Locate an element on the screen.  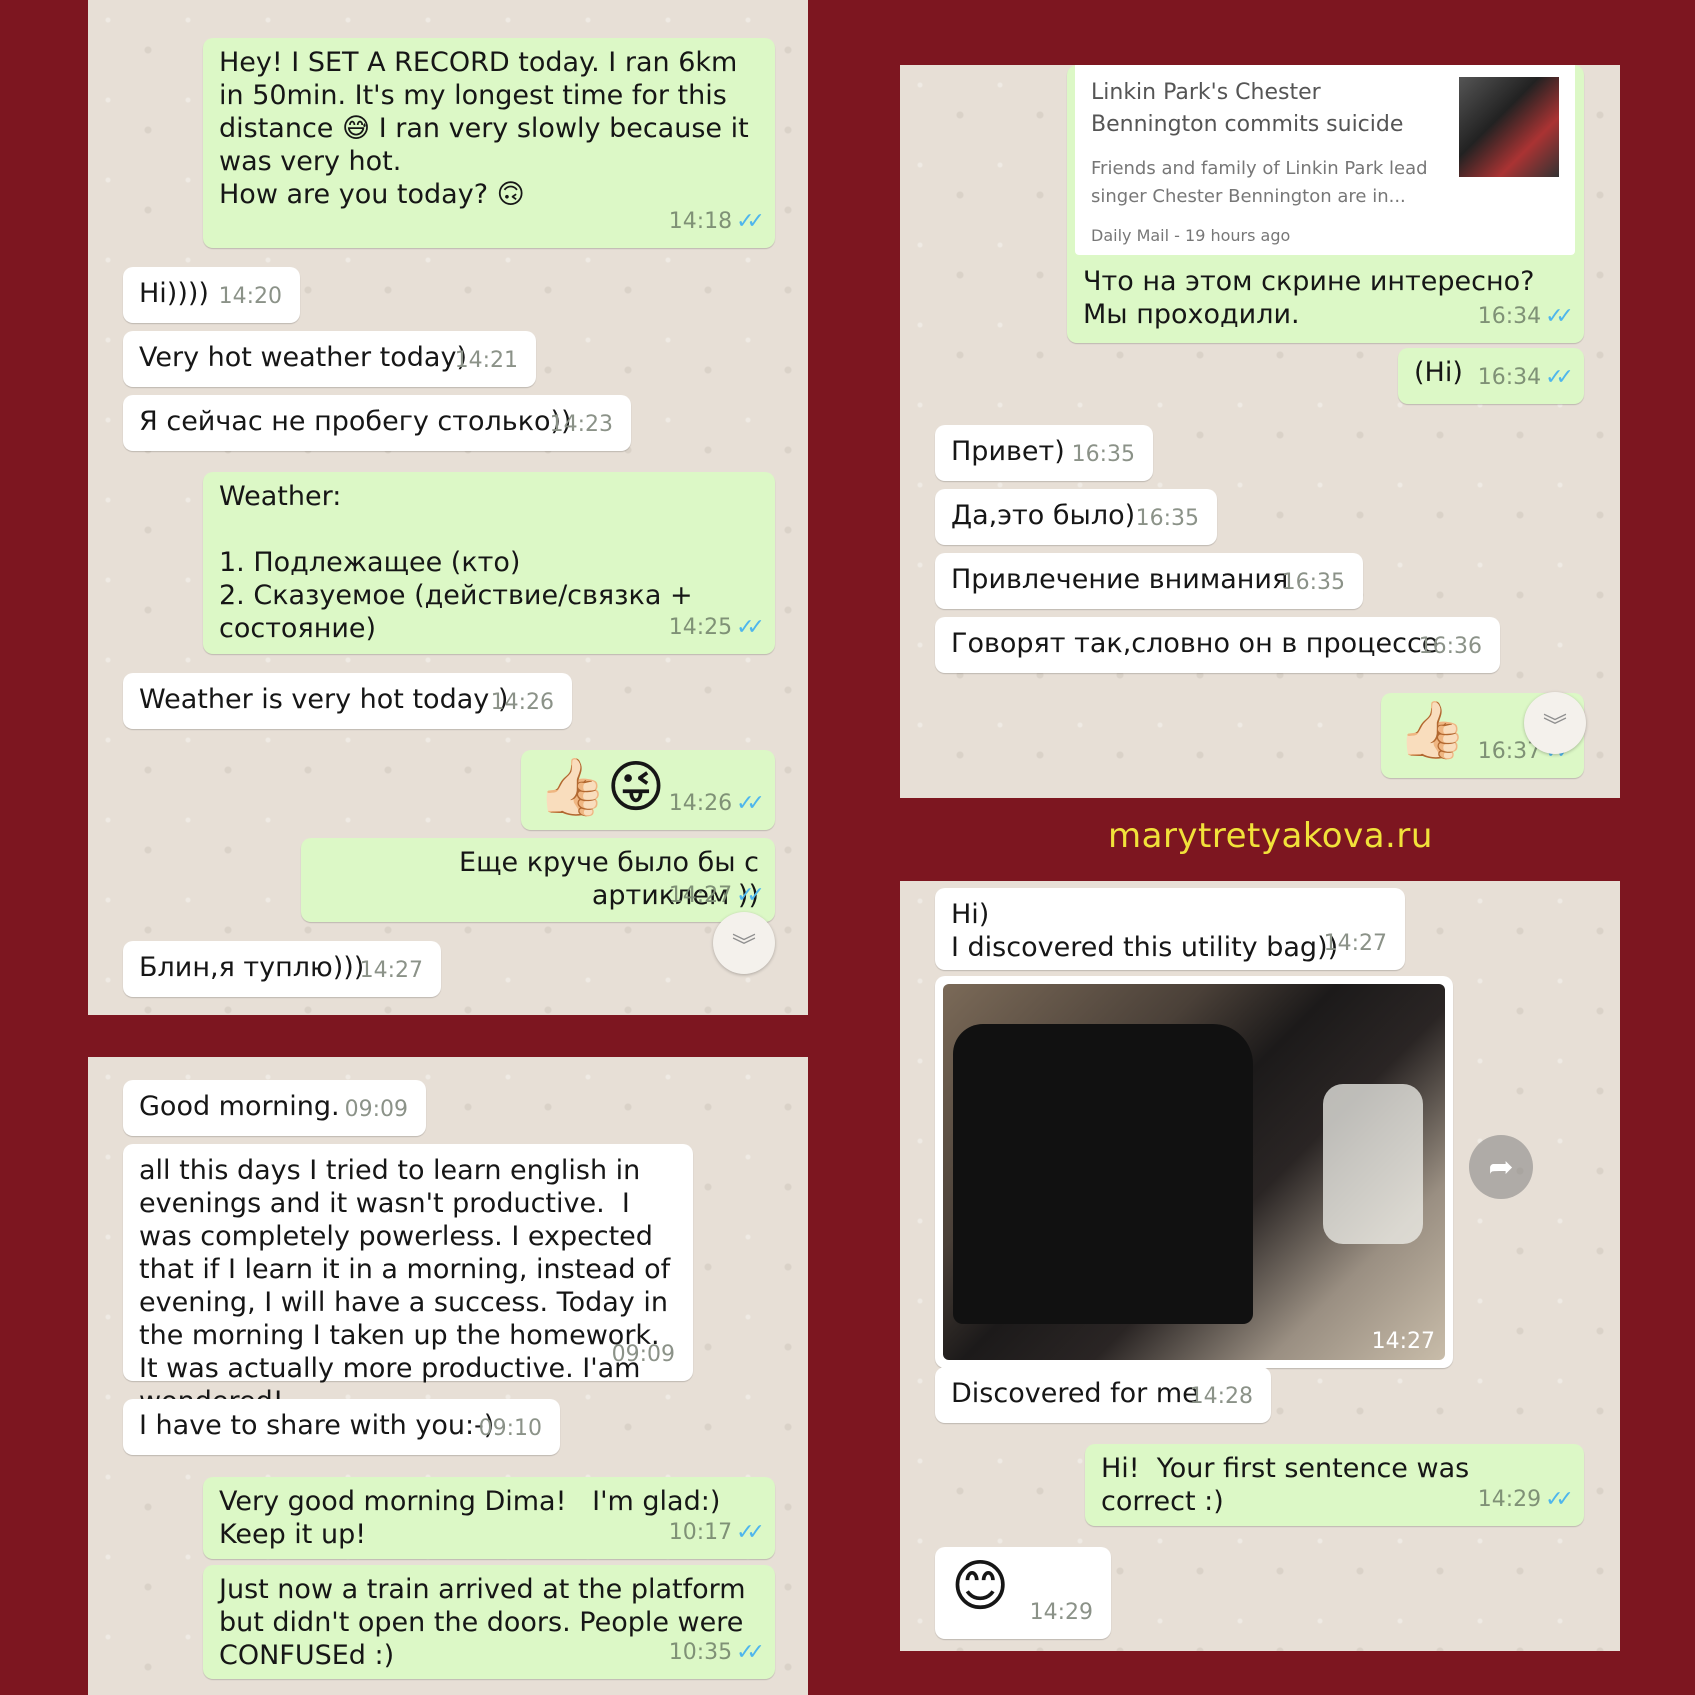
message-meta: 14:29 ✓✓ is located at coordinates (1525, 1499).